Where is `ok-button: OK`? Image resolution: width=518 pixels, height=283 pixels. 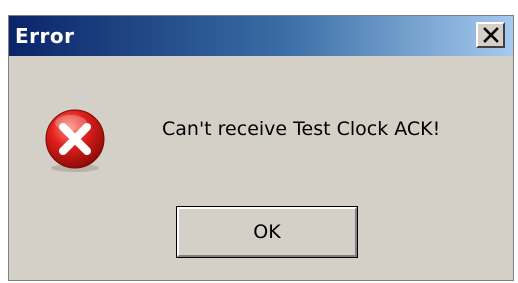
ok-button: OK is located at coordinates (267, 232).